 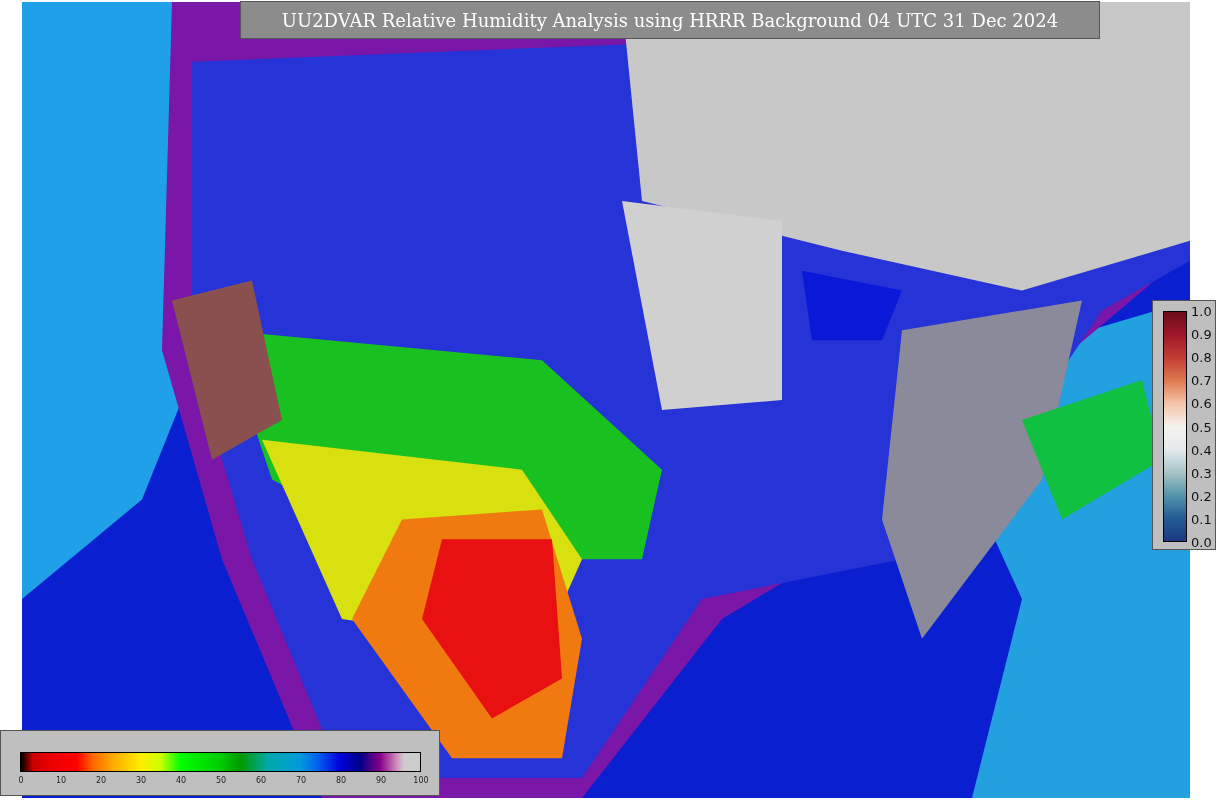 I want to click on tick-label: 0, so click(x=21, y=780).